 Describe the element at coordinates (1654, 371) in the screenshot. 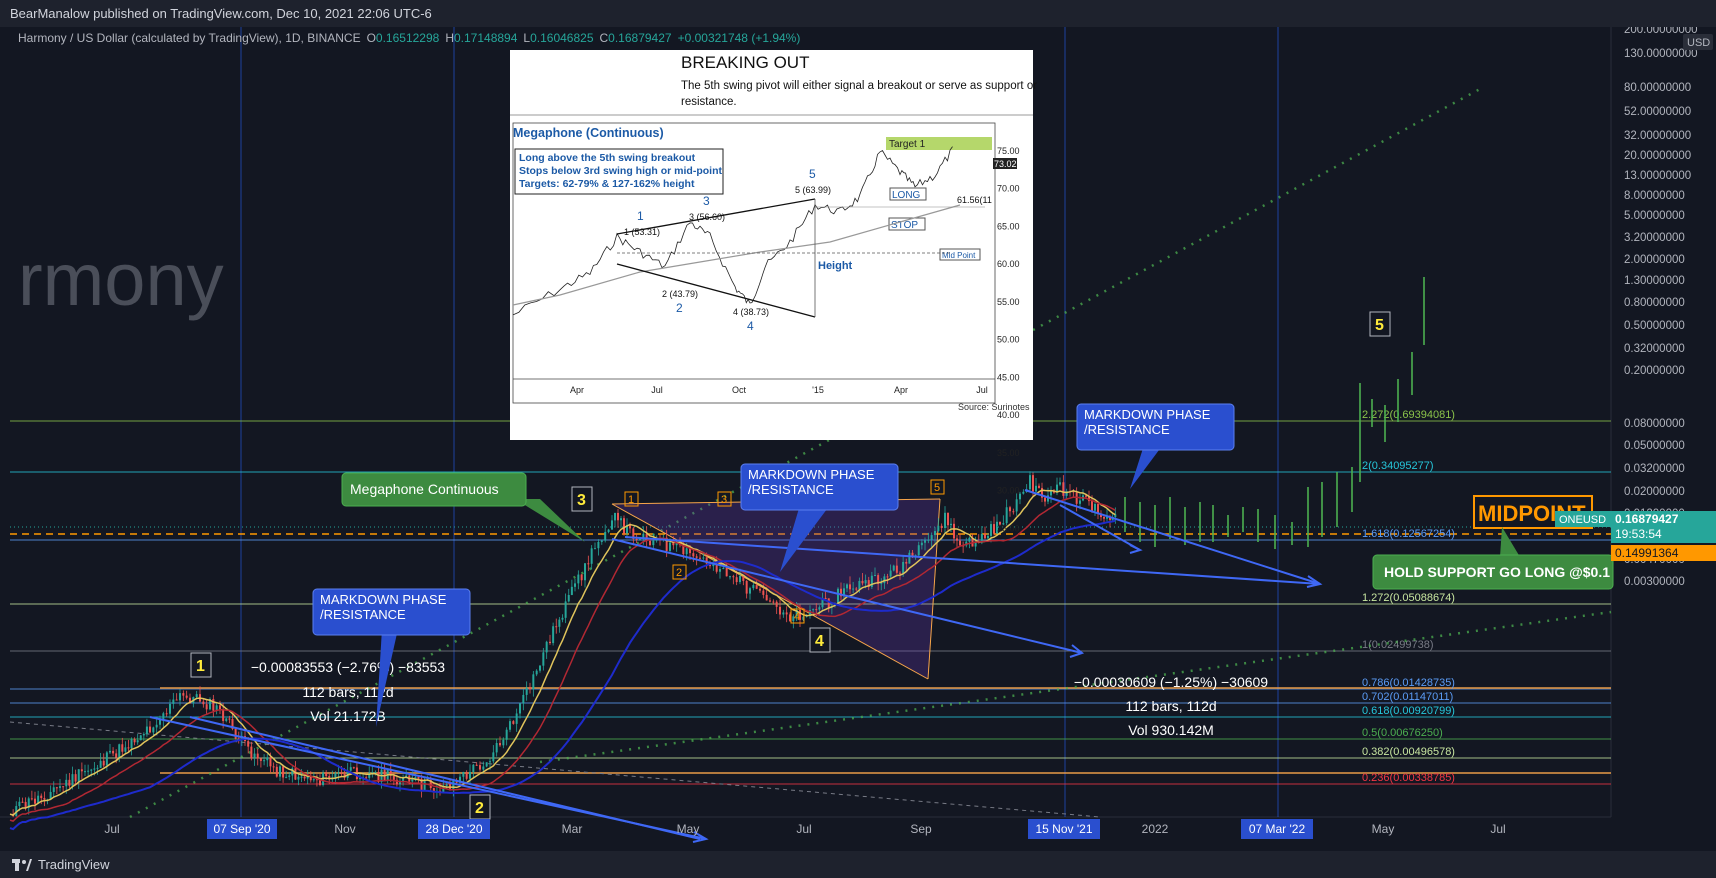

I see `price-tick: 0.20000000` at that location.